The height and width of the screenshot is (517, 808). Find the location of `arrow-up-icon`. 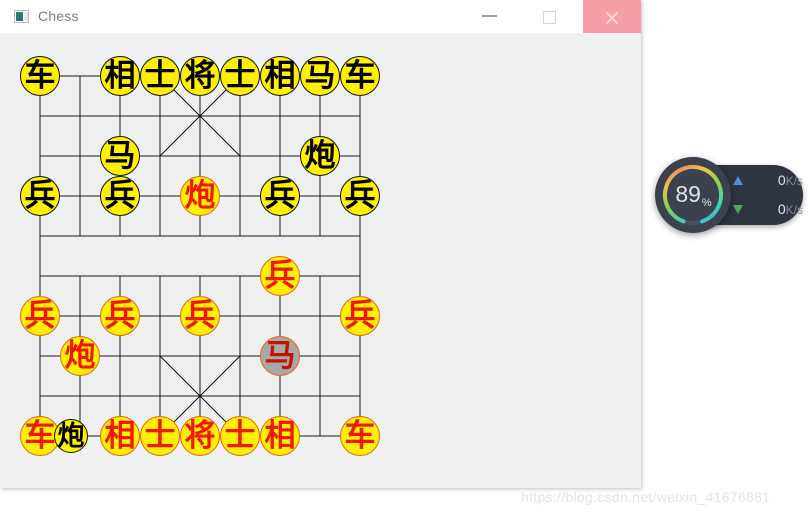

arrow-up-icon is located at coordinates (738, 180).